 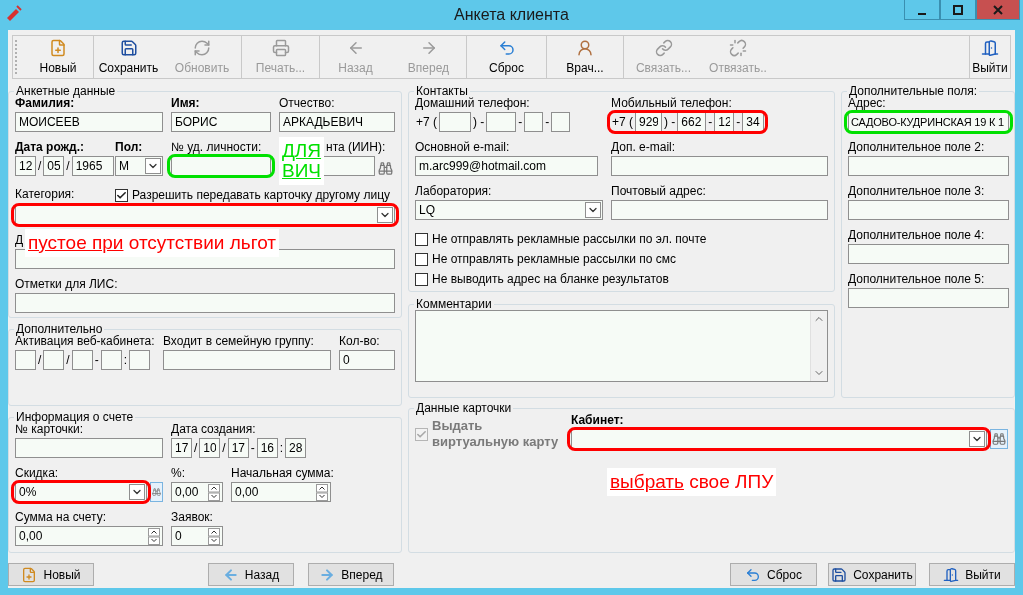 I want to click on annotation-tooltip: ДЛЯ ВИЧ, so click(x=302, y=161).